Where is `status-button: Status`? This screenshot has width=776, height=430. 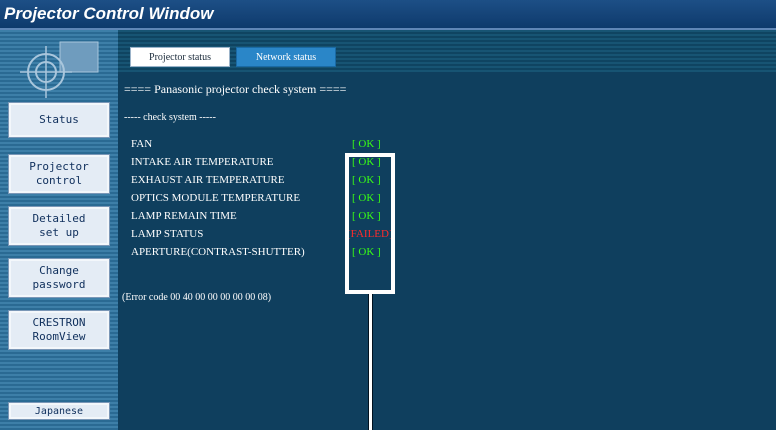
status-button: Status is located at coordinates (59, 120).